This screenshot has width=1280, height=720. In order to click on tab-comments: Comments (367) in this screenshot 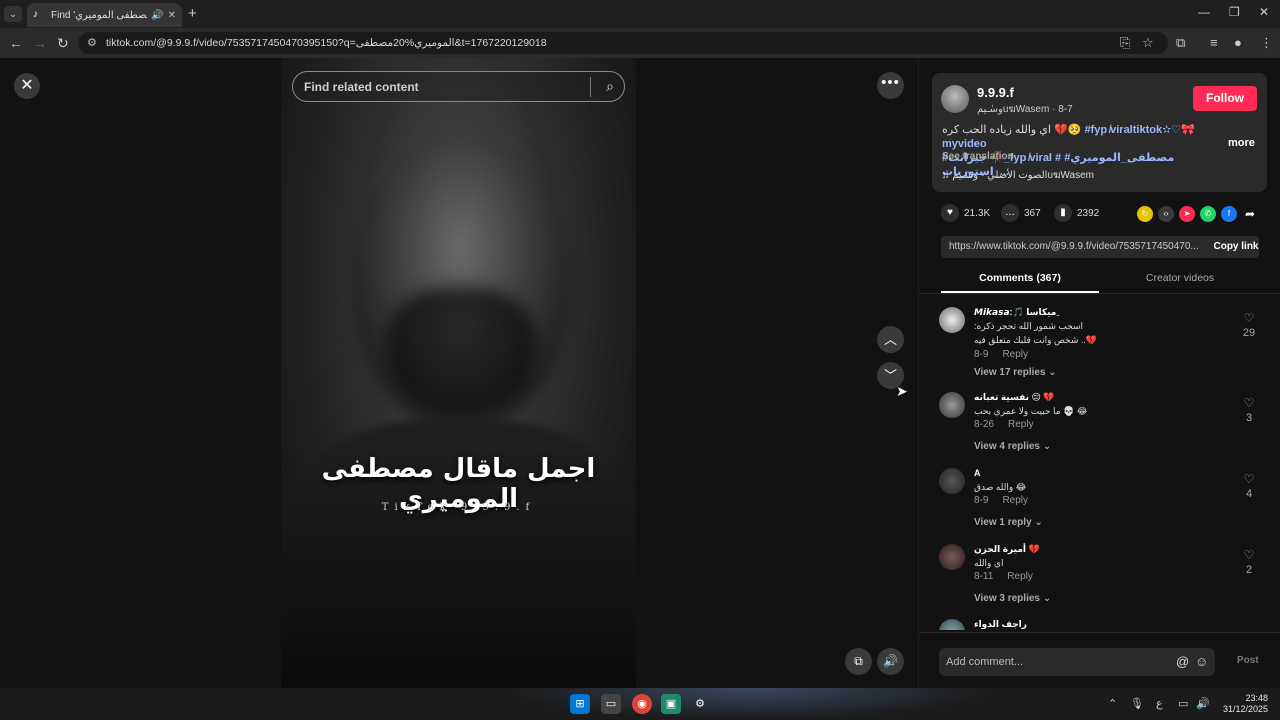, I will do `click(1020, 280)`.